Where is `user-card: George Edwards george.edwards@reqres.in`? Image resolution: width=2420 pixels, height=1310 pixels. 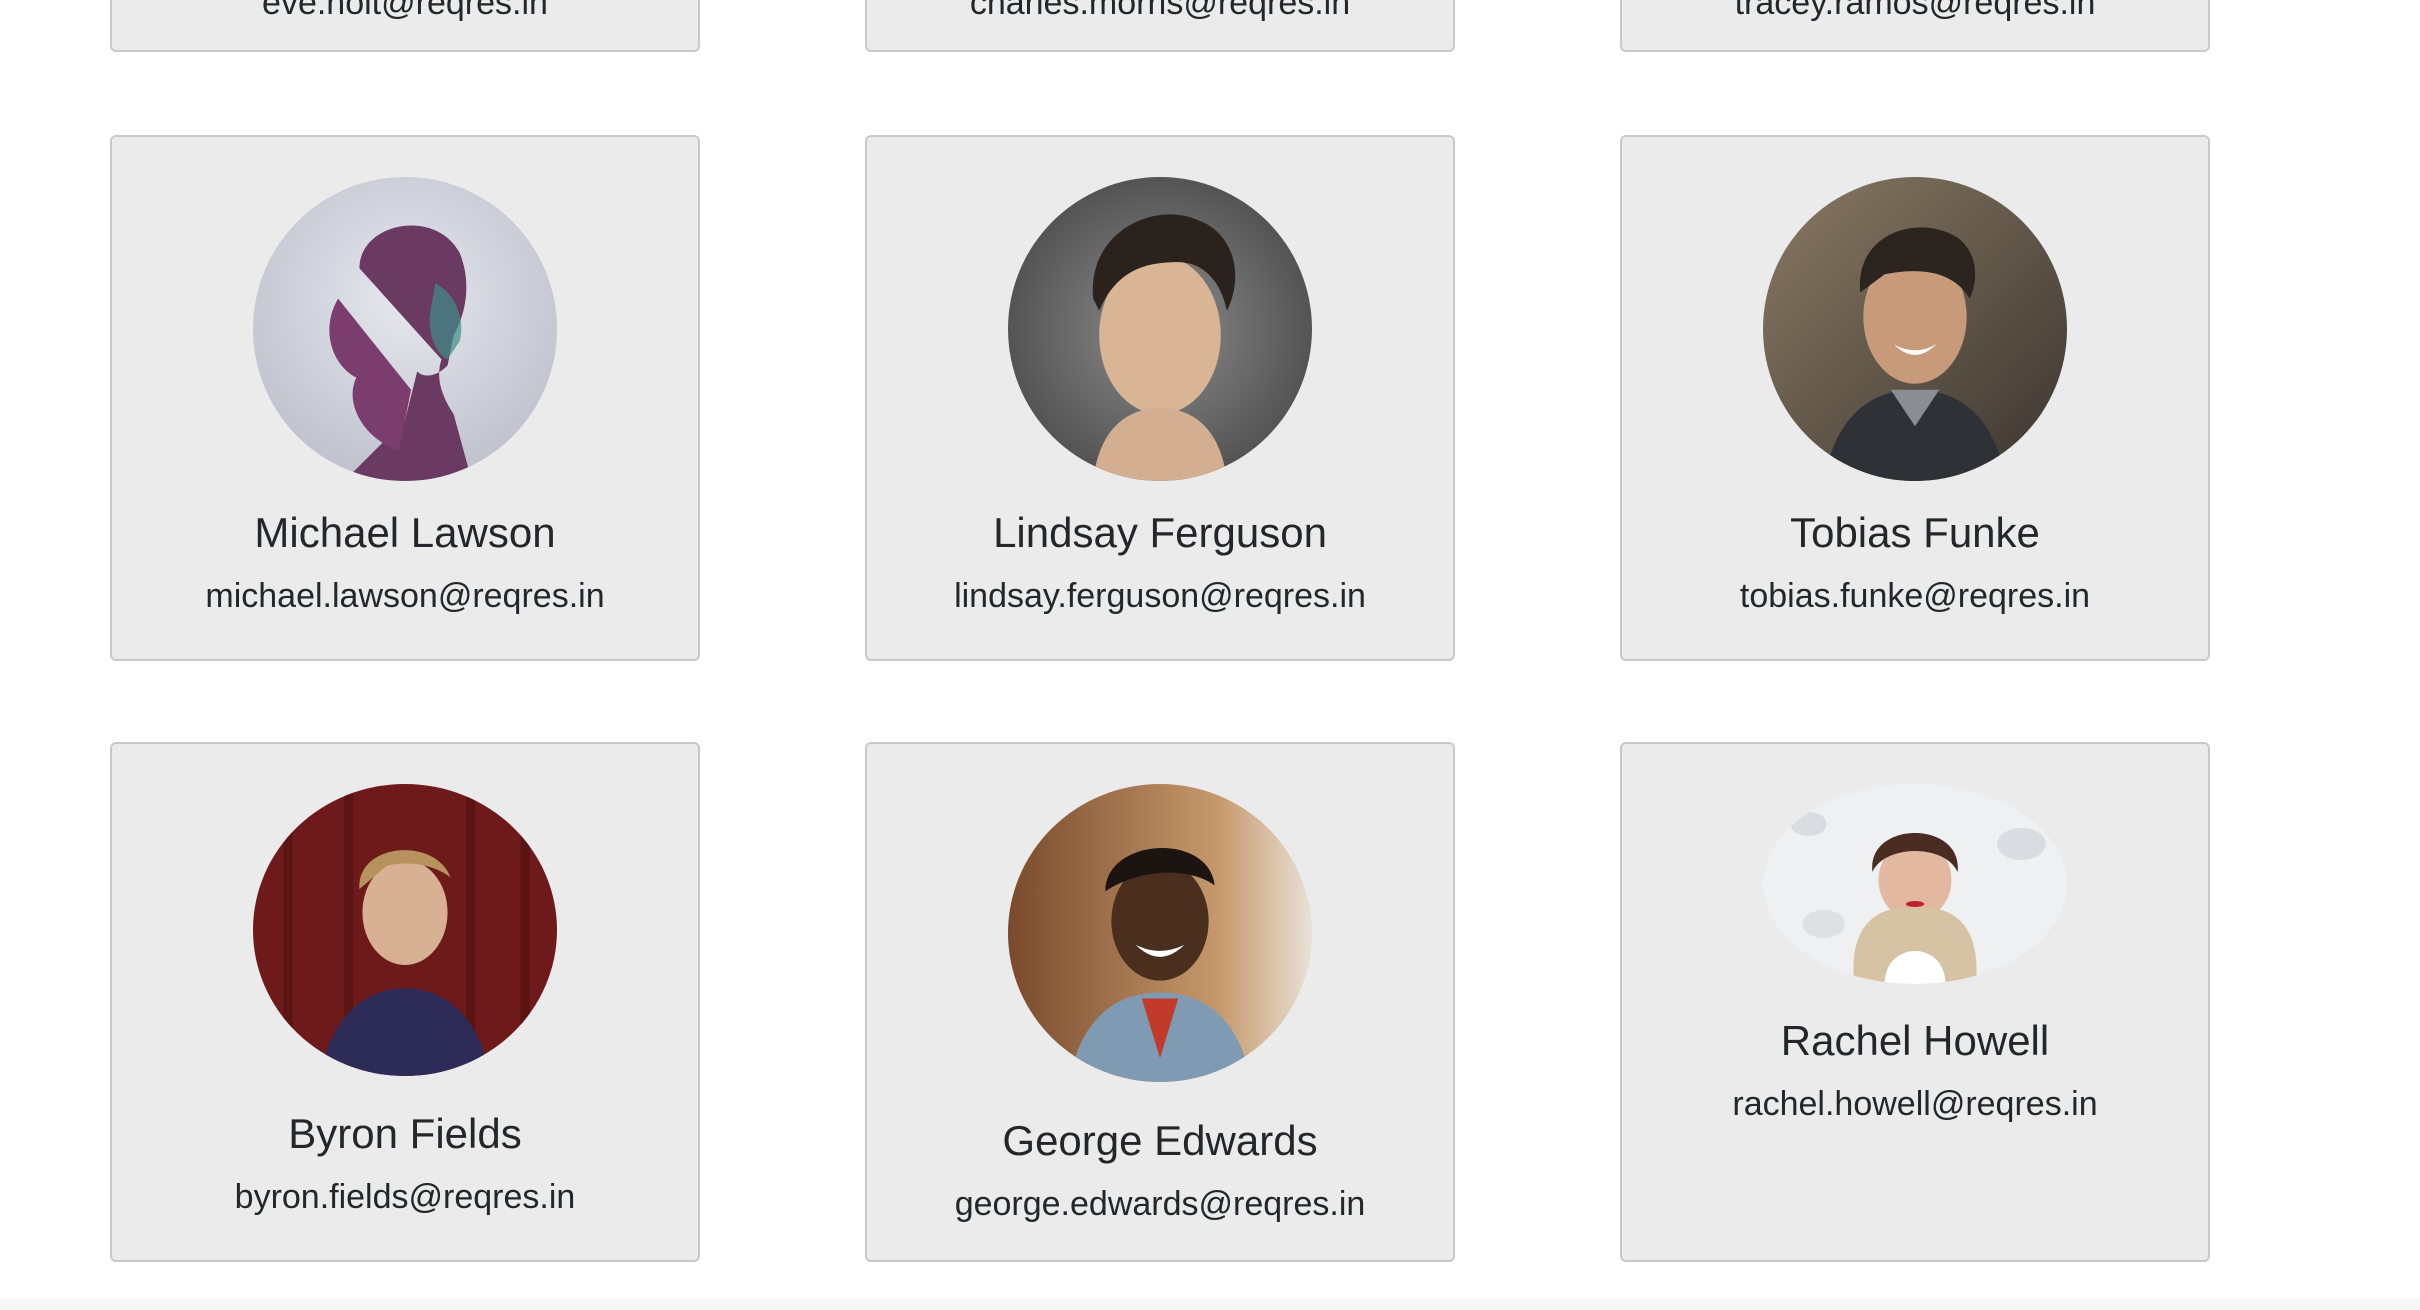 user-card: George Edwards george.edwards@reqres.in is located at coordinates (1160, 1002).